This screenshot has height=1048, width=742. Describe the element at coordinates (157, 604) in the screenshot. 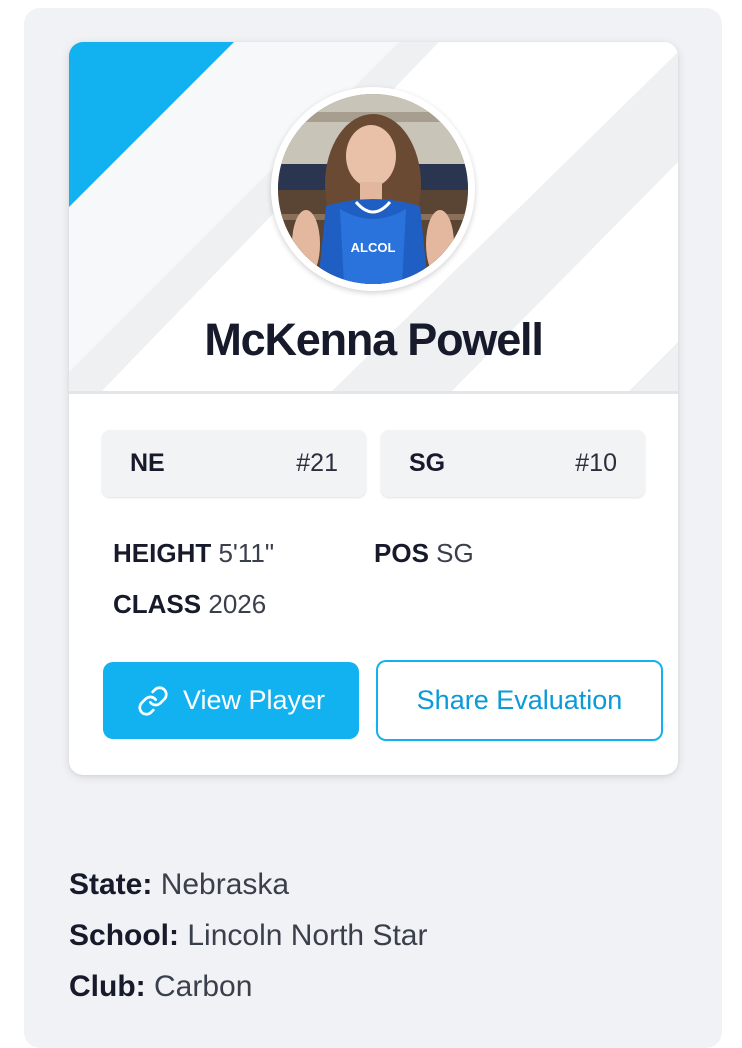

I see `class-label: CLASS` at that location.